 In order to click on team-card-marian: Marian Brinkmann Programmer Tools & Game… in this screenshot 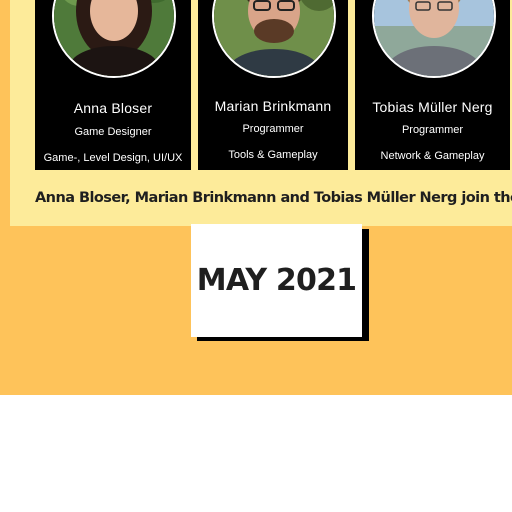, I will do `click(273, 85)`.